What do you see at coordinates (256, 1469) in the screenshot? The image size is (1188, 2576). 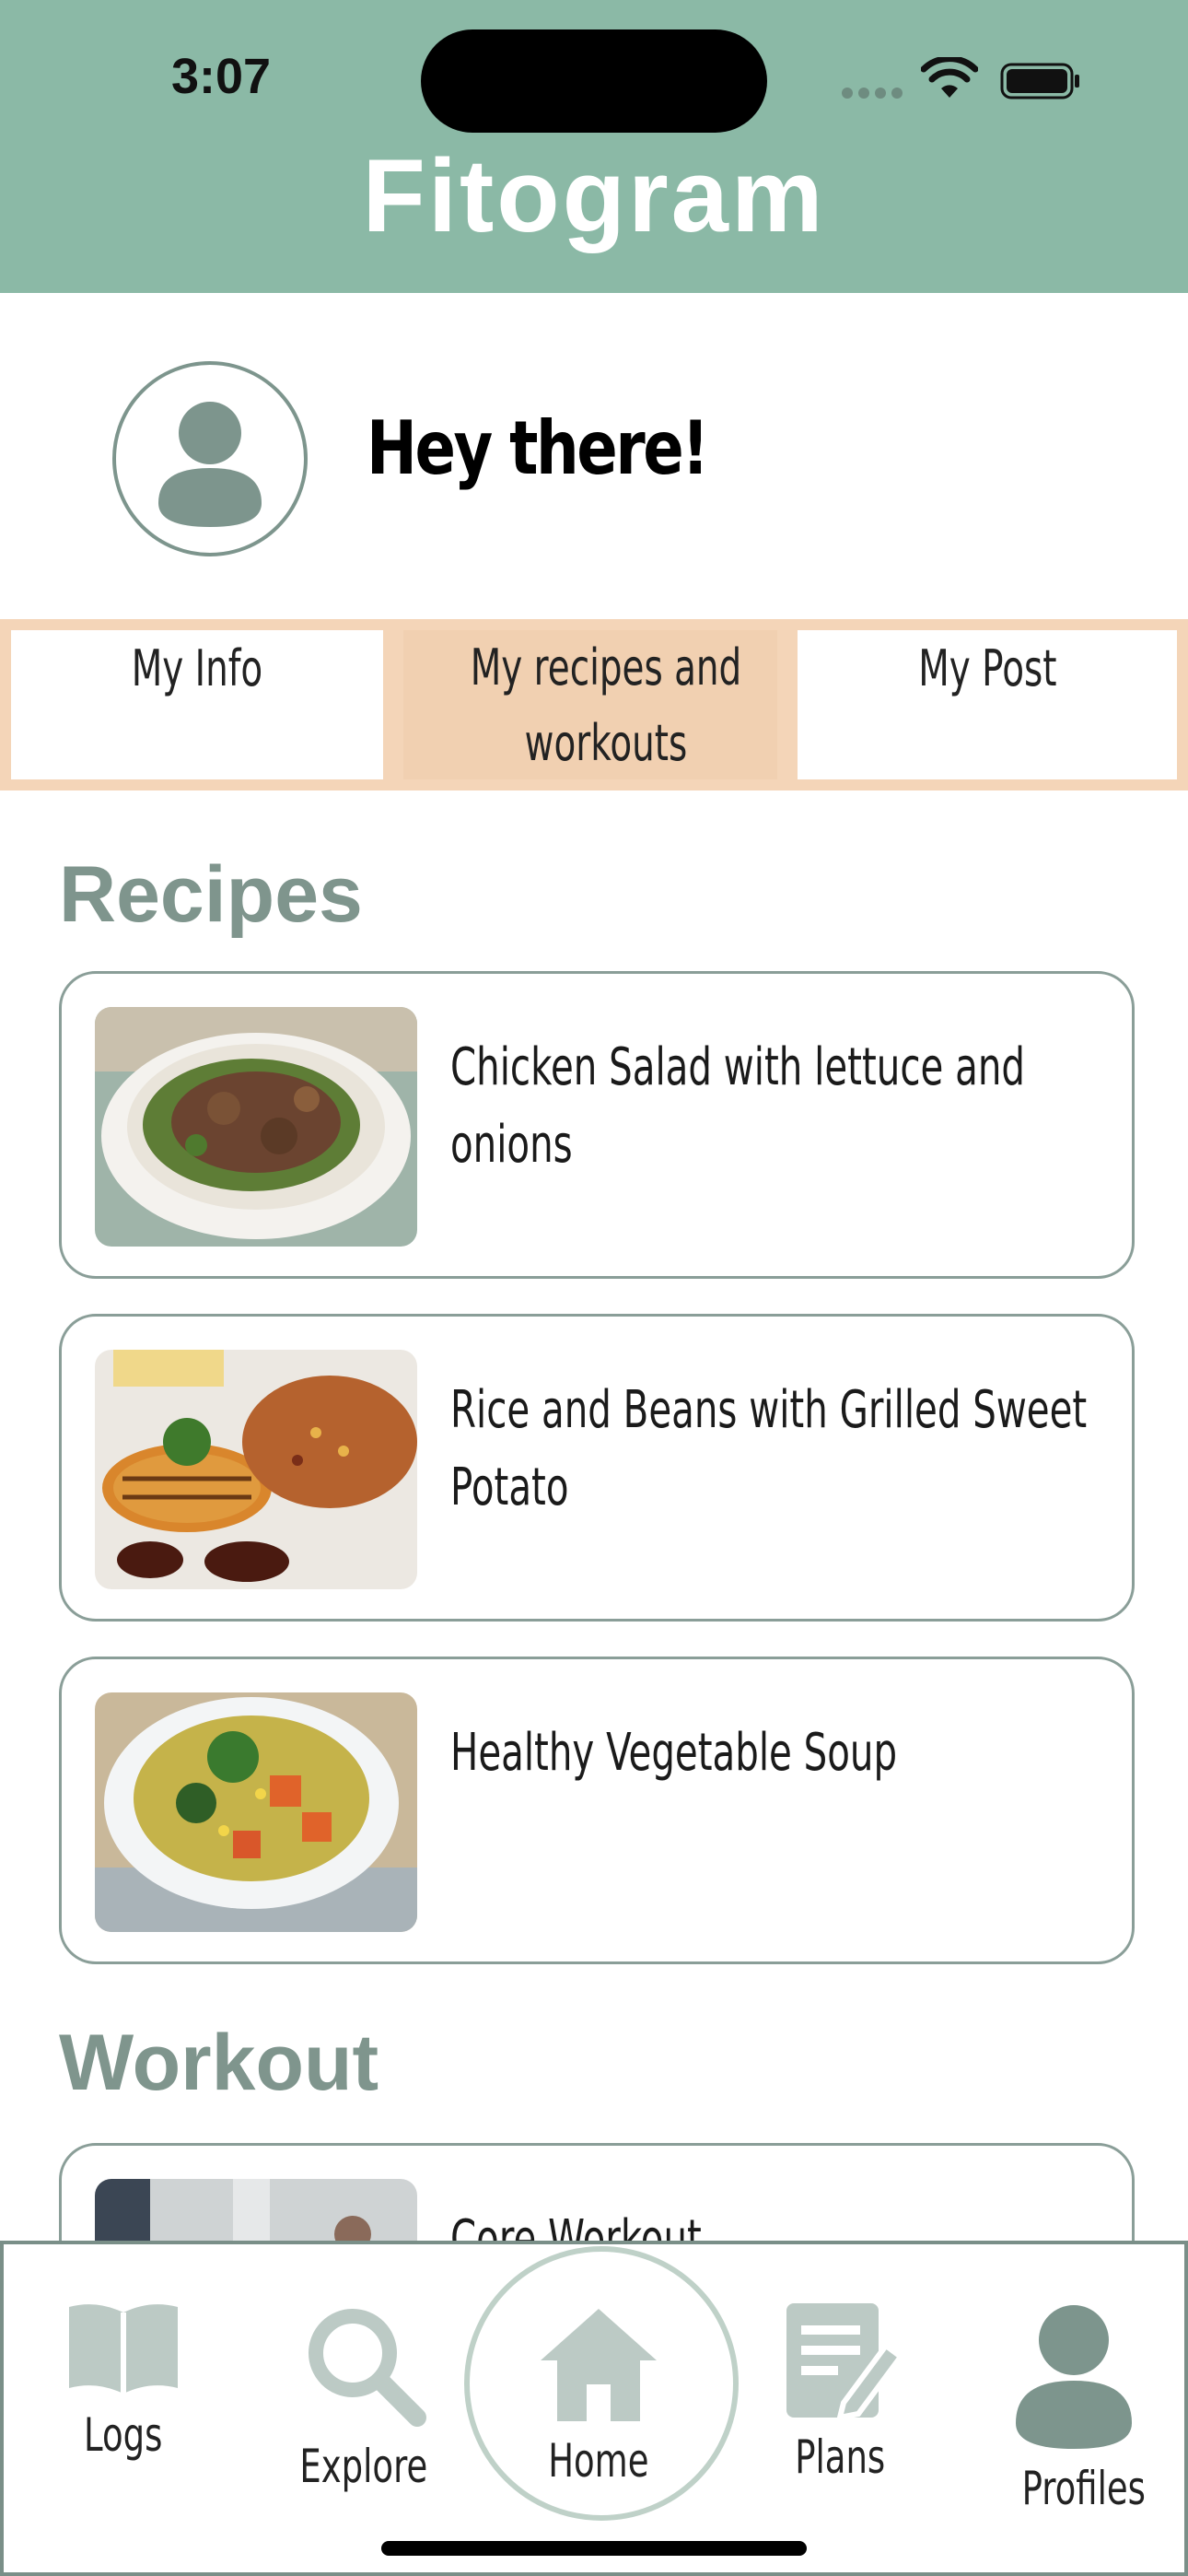 I see `recipe-image-rice-beans` at bounding box center [256, 1469].